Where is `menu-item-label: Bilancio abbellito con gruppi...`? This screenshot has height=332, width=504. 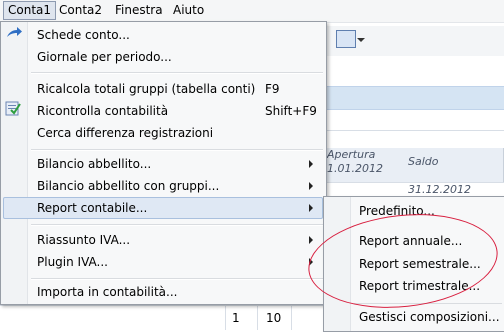 menu-item-label: Bilancio abbellito con gruppi... is located at coordinates (128, 186).